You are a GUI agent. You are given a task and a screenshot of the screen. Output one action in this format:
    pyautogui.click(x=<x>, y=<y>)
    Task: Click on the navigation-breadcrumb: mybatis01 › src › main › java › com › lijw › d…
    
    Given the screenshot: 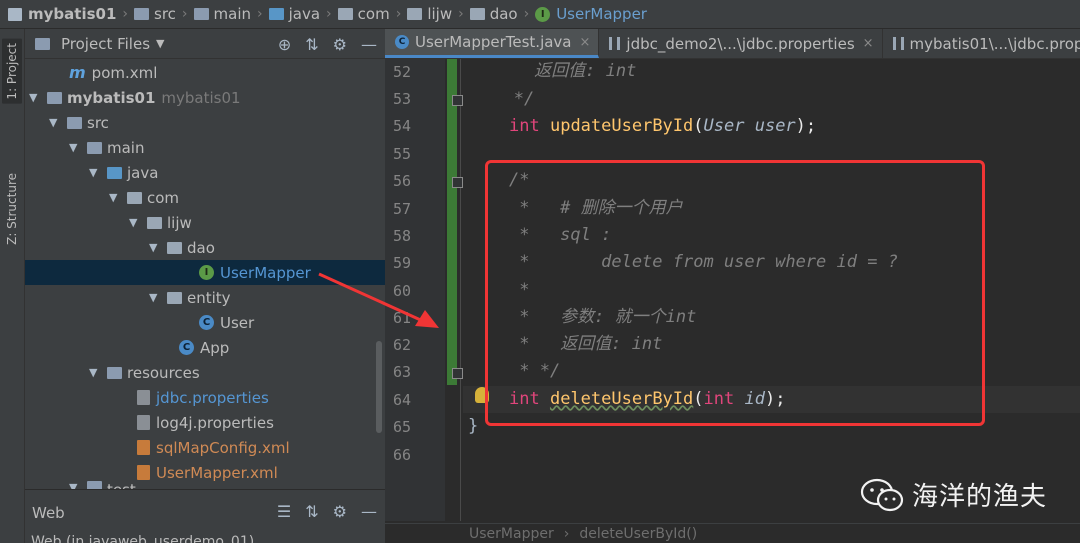 What is the action you would take?
    pyautogui.click(x=540, y=14)
    